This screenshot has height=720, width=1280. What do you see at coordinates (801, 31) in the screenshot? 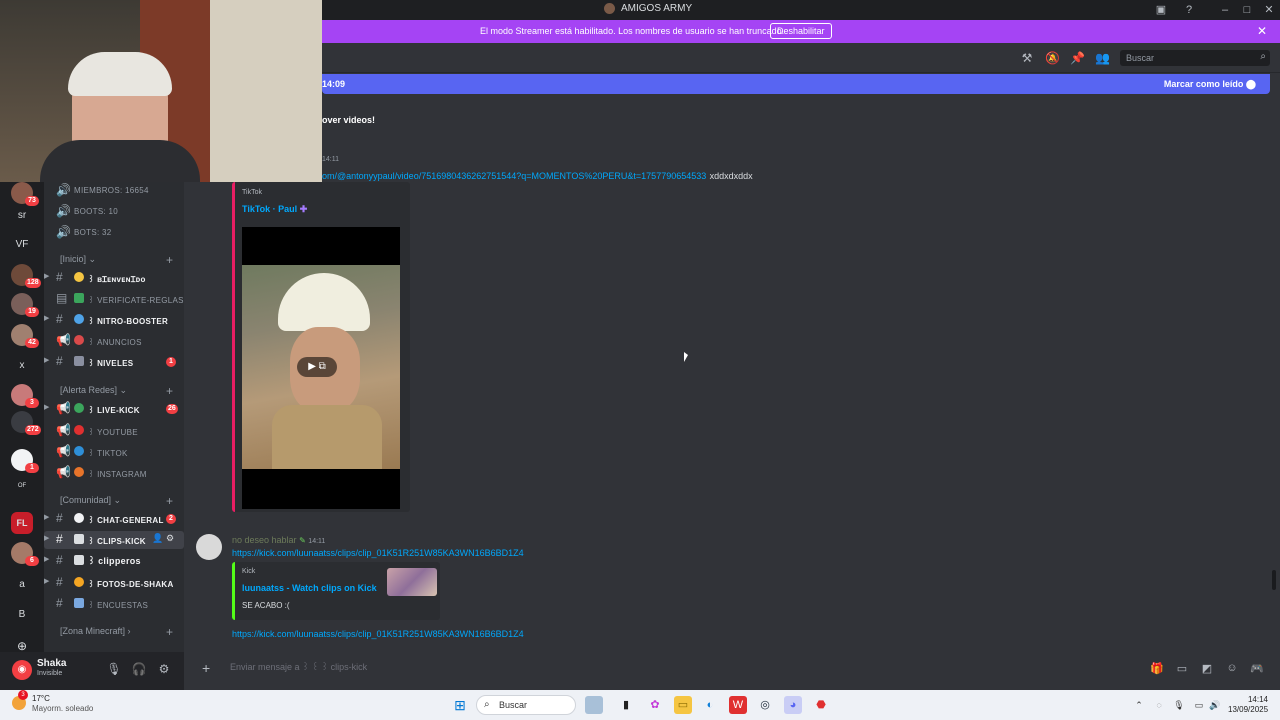
I see `disable-streamer-button: Deshabilitar` at bounding box center [801, 31].